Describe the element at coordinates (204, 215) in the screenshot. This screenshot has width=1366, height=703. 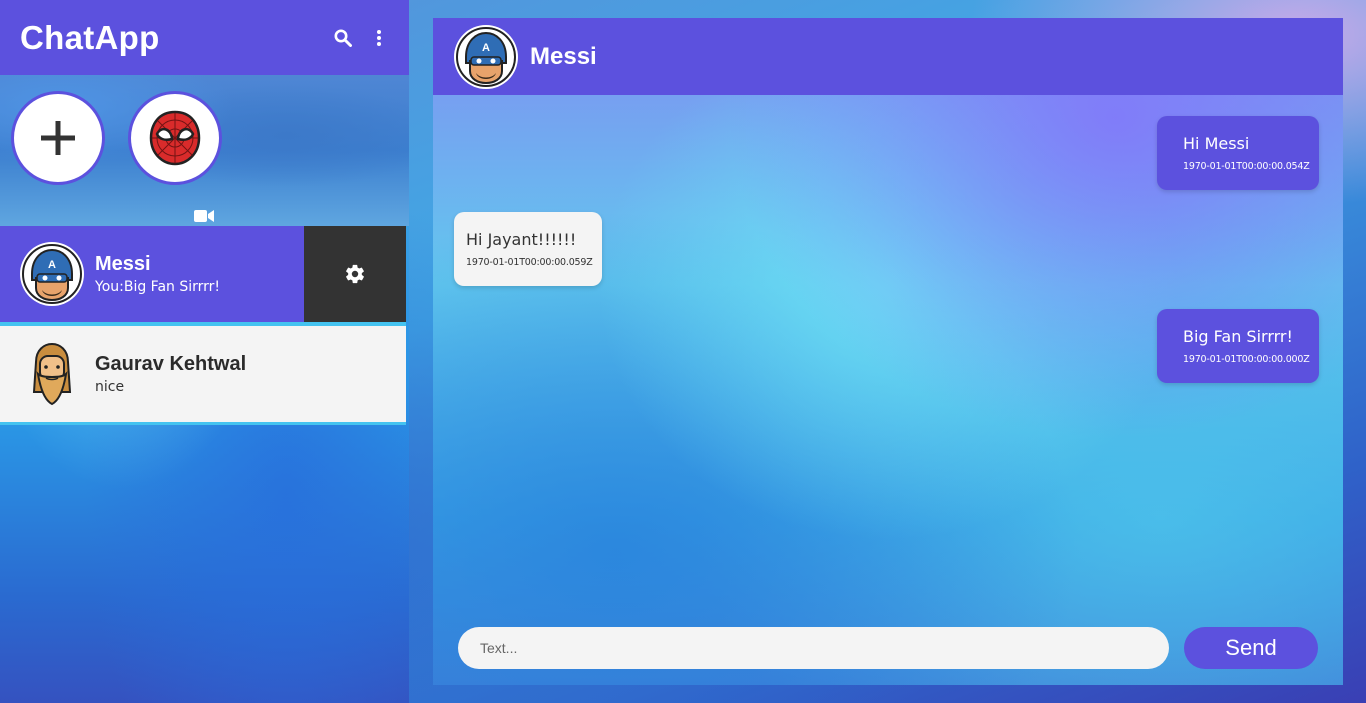
I see `video-camera-icon` at that location.